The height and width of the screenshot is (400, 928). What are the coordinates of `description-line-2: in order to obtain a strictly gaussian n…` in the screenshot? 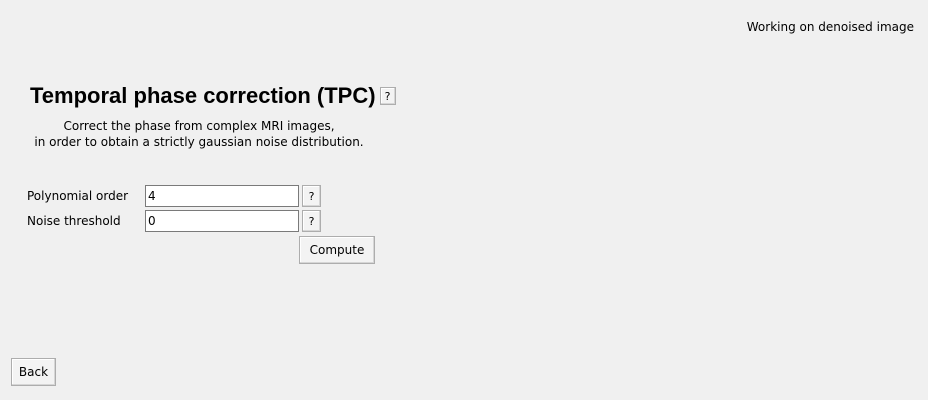 It's located at (199, 142).